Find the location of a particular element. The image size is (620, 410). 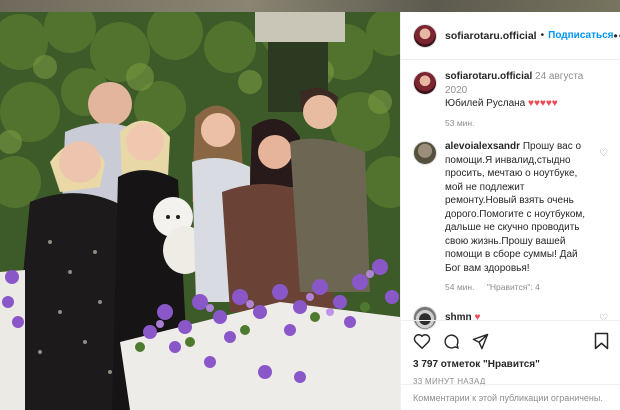

caption-text: Юбилей Руслана is located at coordinates (485, 103).